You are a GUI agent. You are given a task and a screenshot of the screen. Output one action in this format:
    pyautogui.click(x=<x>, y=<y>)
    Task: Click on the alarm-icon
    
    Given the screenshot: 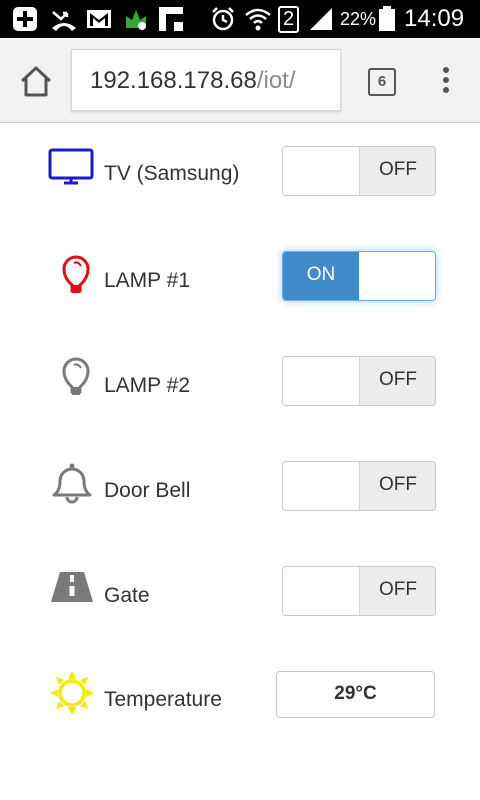 What is the action you would take?
    pyautogui.click(x=223, y=19)
    